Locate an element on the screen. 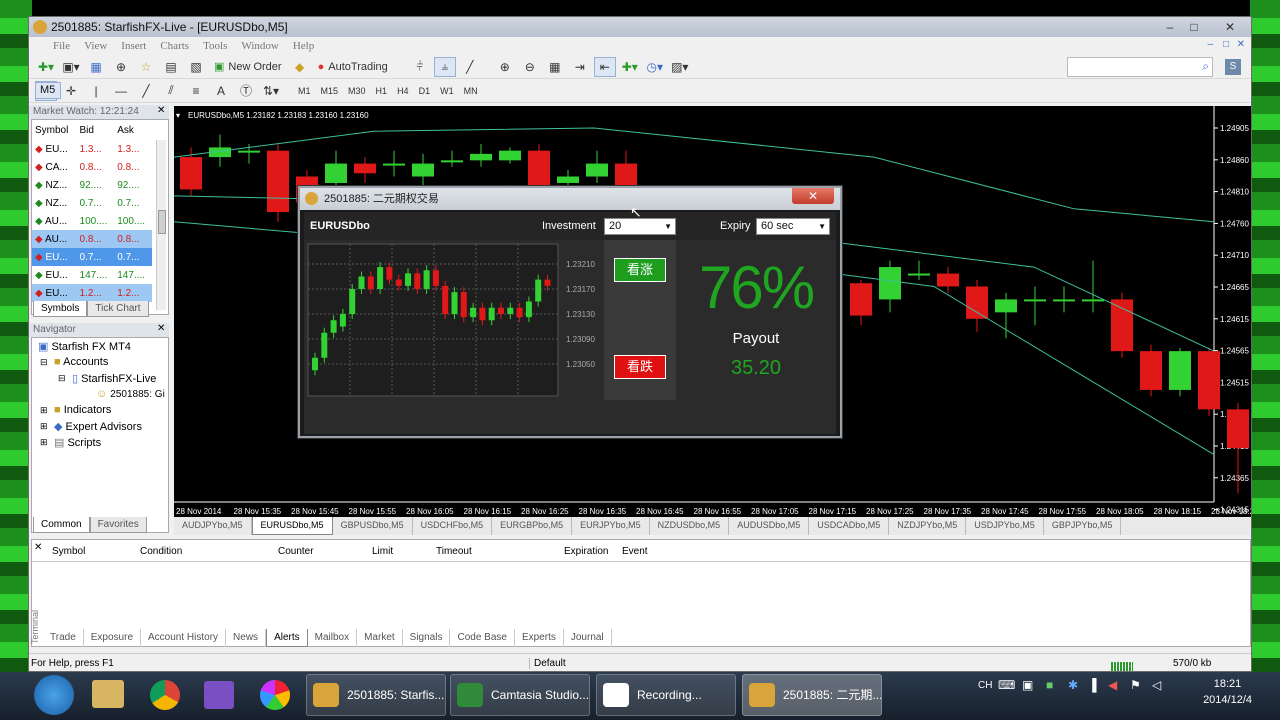 The height and width of the screenshot is (720, 1280). channel-icon: ⫽ is located at coordinates (171, 91).